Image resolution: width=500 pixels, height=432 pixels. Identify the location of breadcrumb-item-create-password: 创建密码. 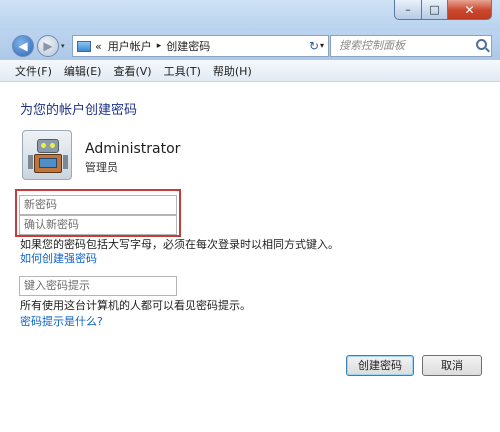
(188, 46).